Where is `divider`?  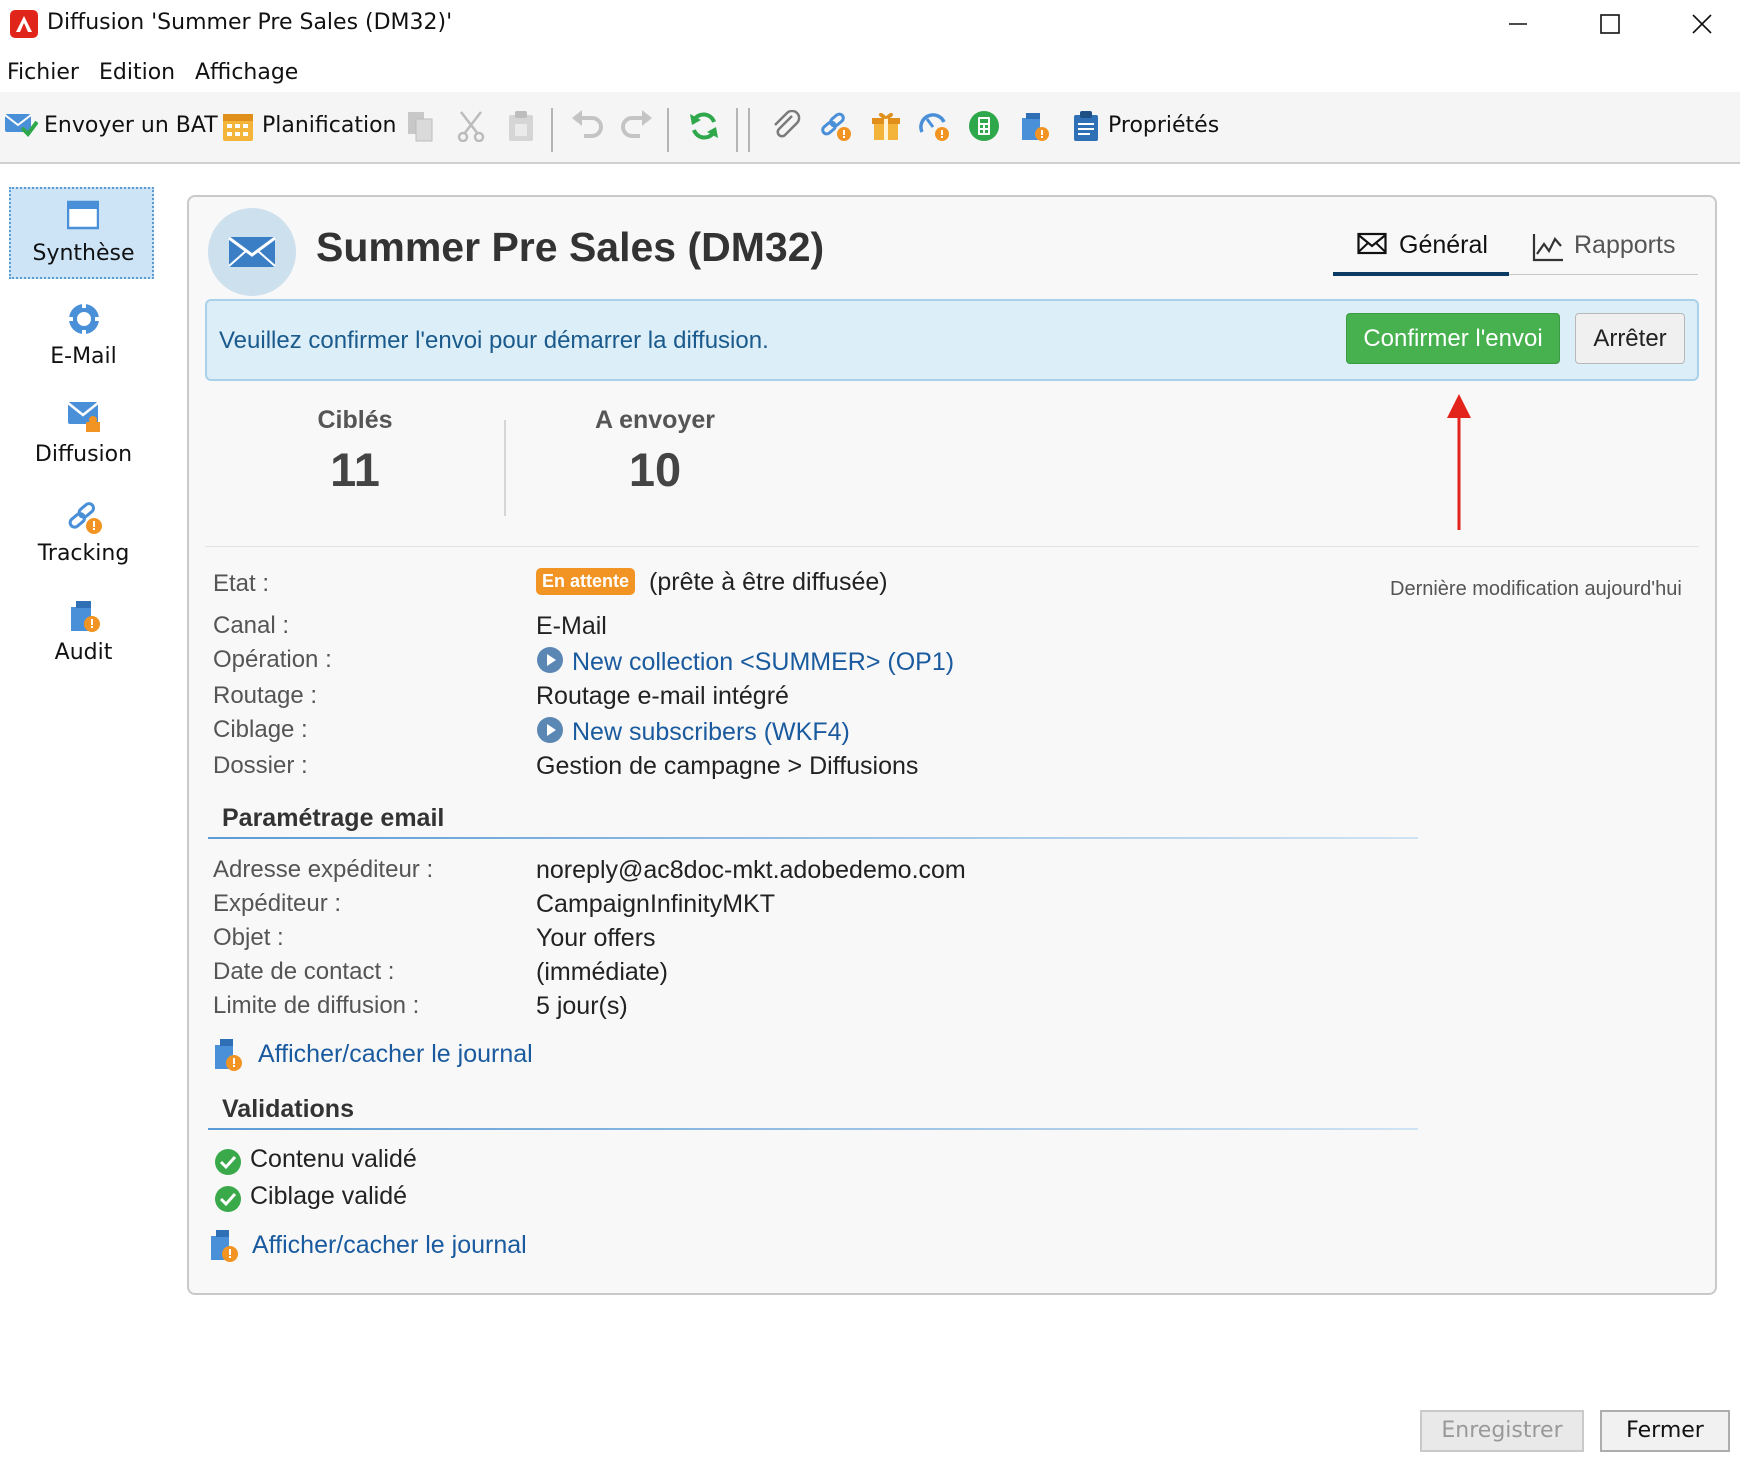 divider is located at coordinates (952, 546).